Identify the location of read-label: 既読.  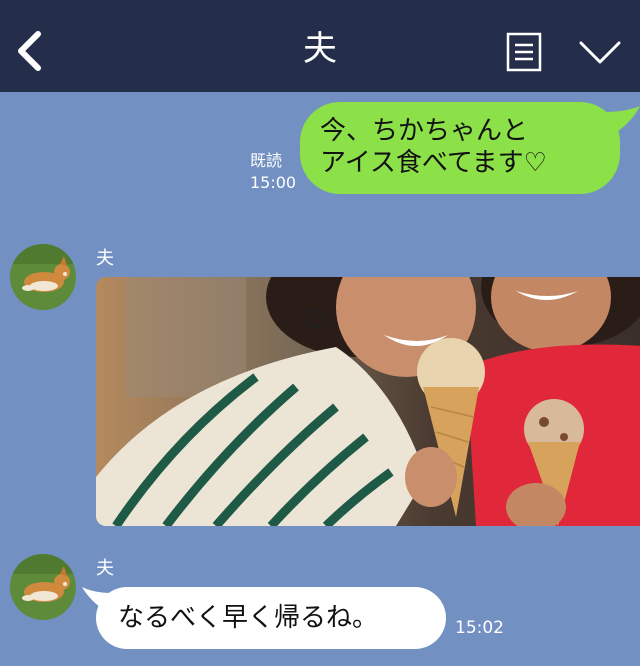
(266, 160).